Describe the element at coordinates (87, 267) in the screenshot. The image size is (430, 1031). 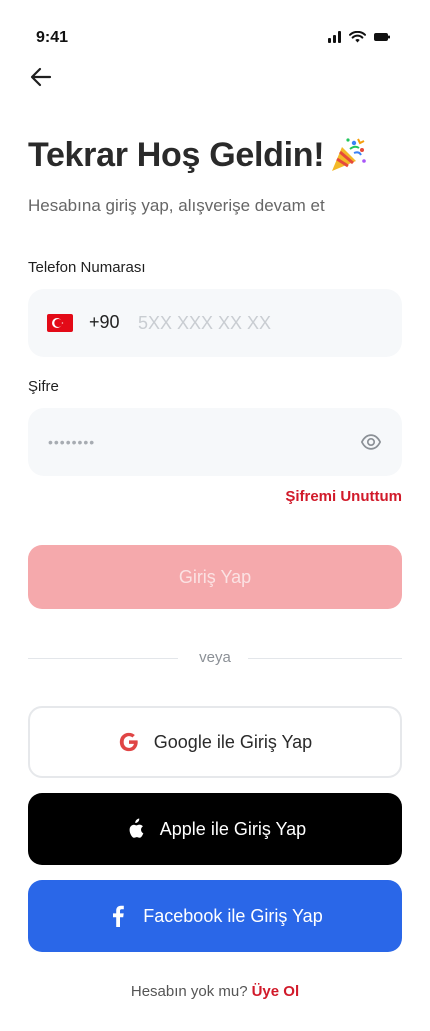
I see `phone-label: Telefon Numarası` at that location.